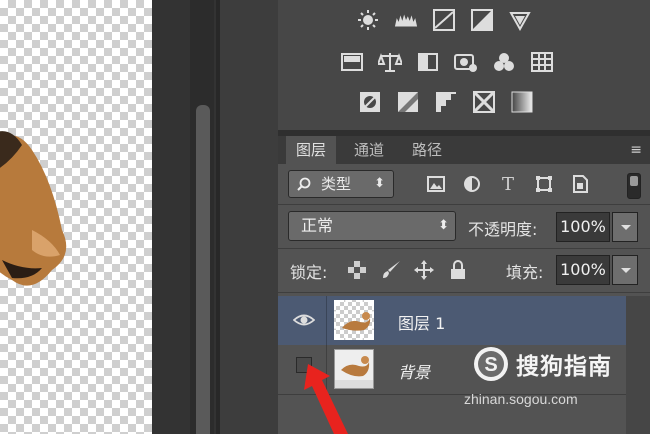 The image size is (650, 434). What do you see at coordinates (636, 150) in the screenshot?
I see `panel-menu-icon: ≡` at bounding box center [636, 150].